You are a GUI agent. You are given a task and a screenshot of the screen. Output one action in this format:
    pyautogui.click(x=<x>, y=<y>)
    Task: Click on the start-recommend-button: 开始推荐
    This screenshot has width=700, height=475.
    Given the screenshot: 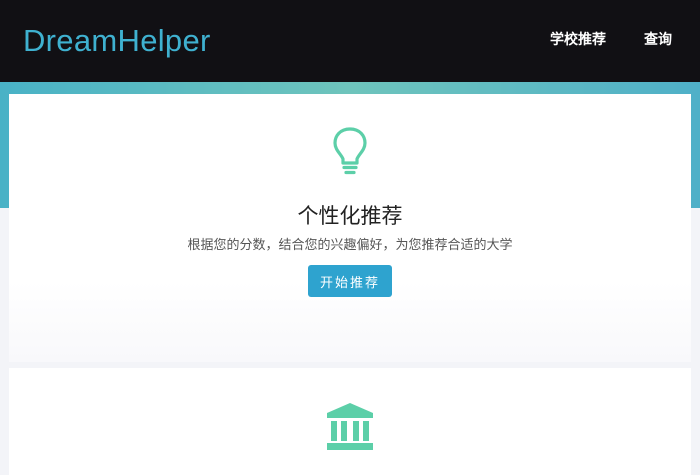 What is the action you would take?
    pyautogui.click(x=350, y=281)
    